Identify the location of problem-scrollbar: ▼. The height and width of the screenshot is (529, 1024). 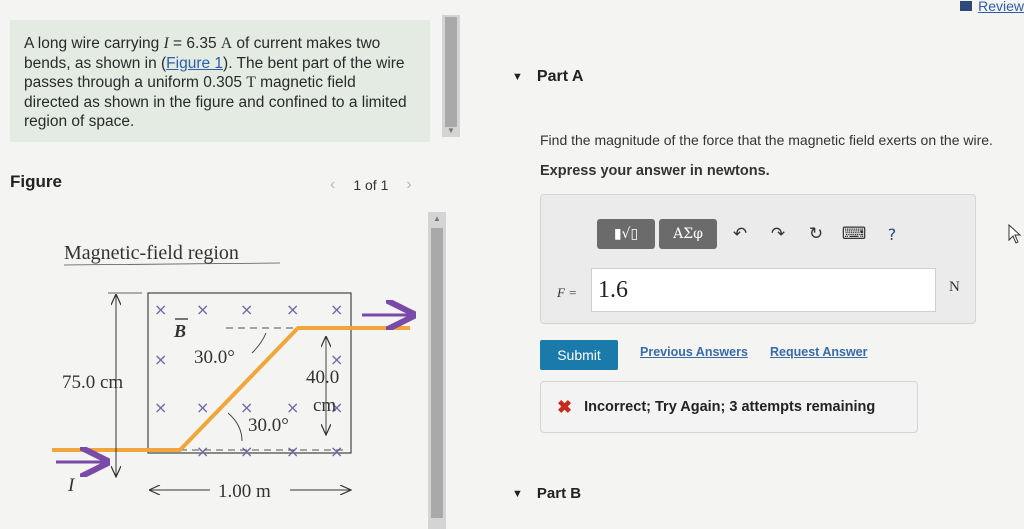
(451, 76).